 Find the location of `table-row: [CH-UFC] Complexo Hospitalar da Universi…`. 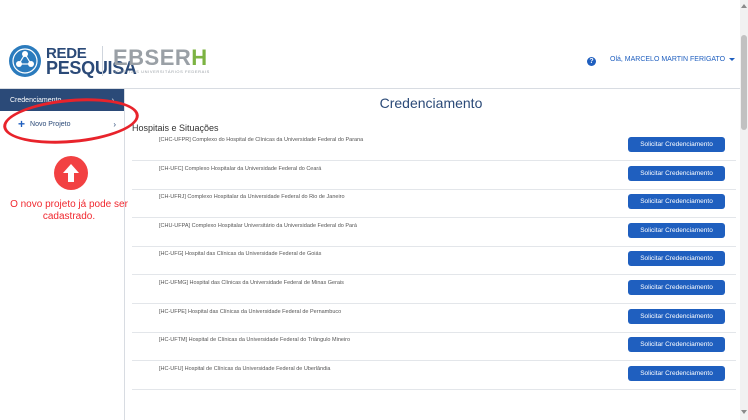

table-row: [CH-UFC] Complexo Hospitalar da Universi… is located at coordinates (434, 175).